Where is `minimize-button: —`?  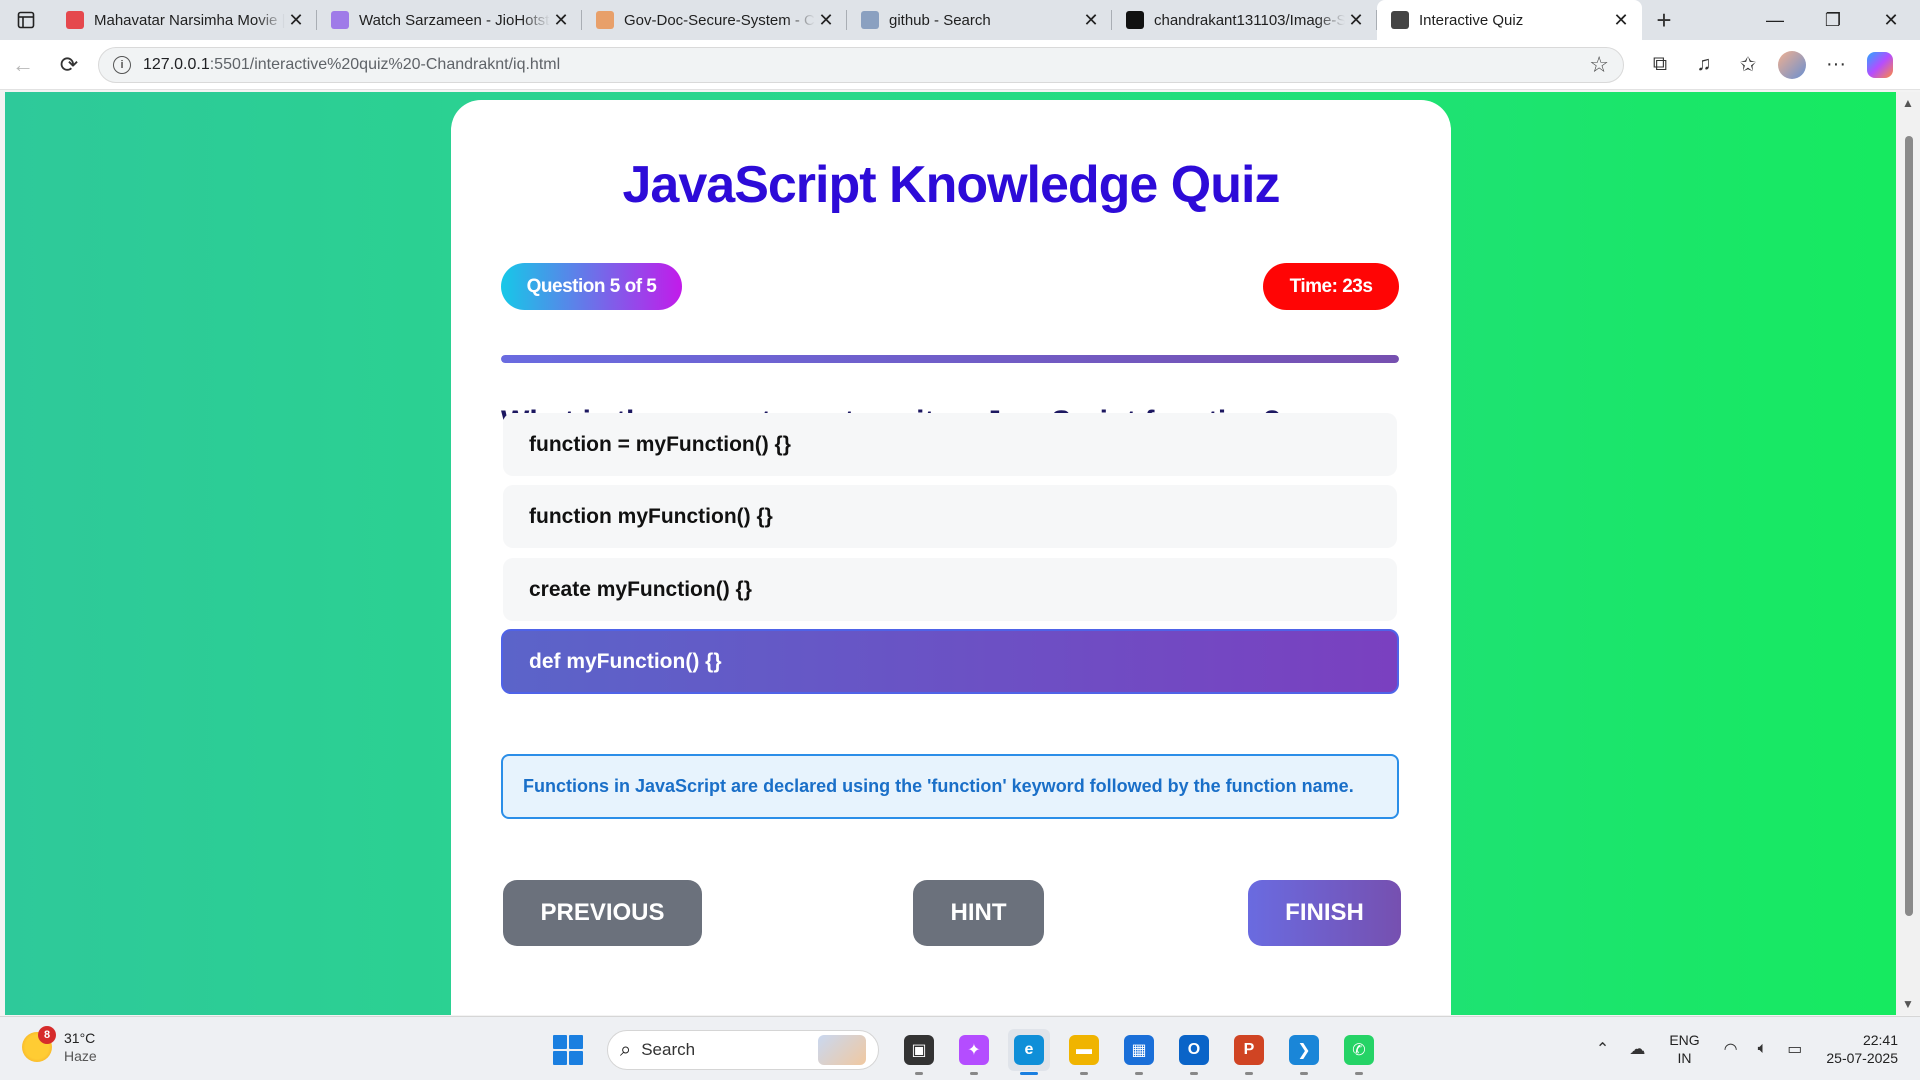
minimize-button: — is located at coordinates (1775, 20).